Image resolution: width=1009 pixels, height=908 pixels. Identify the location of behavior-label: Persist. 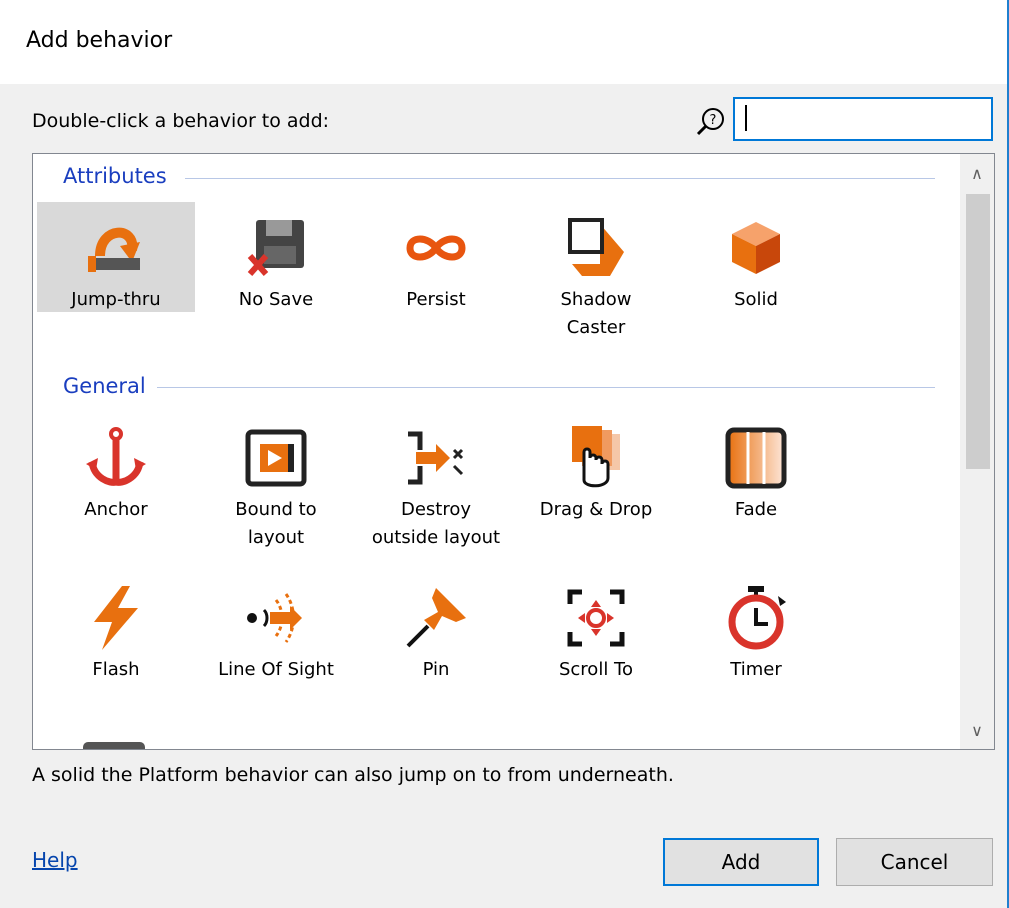
(436, 299).